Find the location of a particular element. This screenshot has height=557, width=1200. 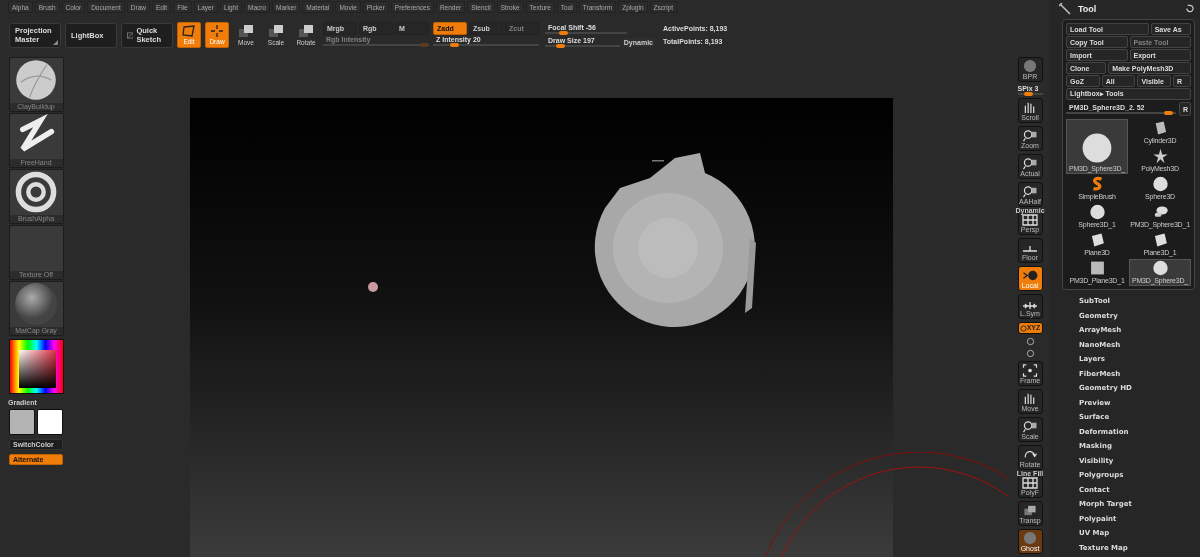

brush-sphere-icon is located at coordinates (36, 80).